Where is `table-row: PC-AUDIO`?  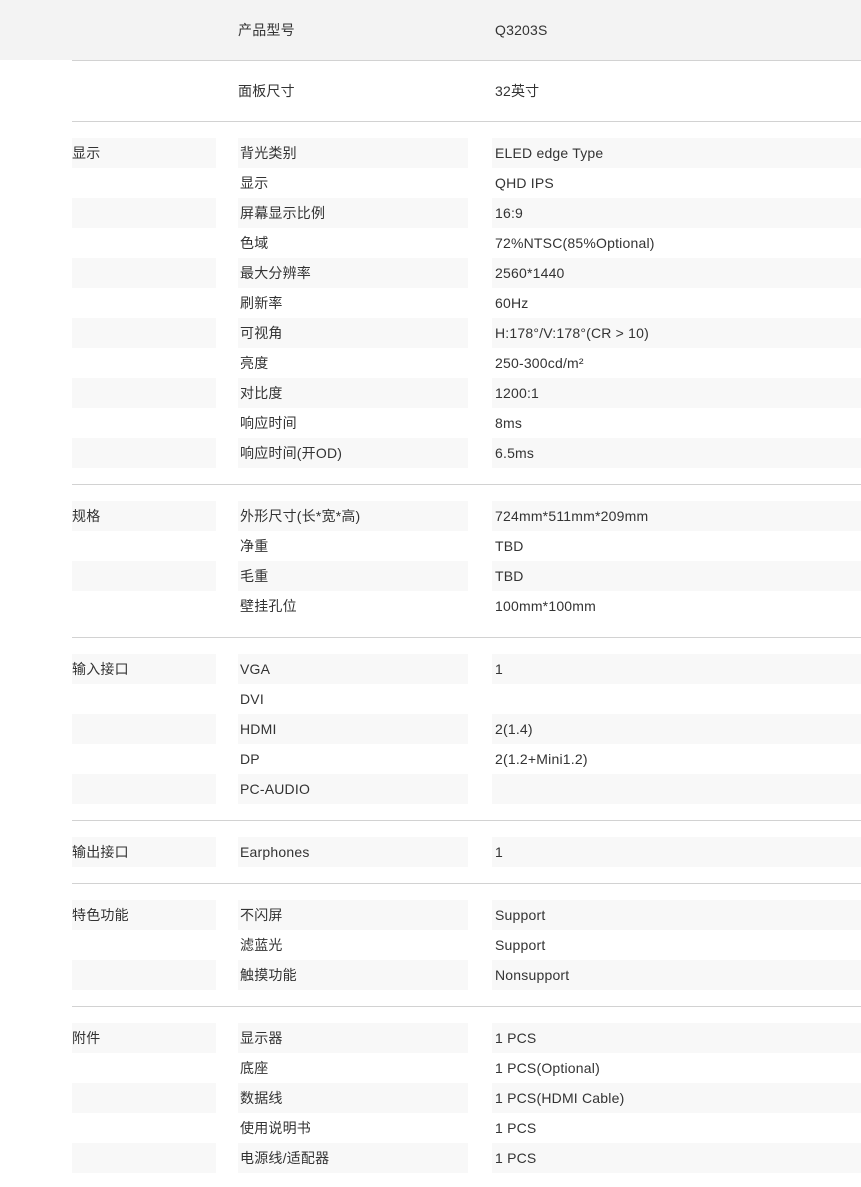
table-row: PC-AUDIO is located at coordinates (430, 789).